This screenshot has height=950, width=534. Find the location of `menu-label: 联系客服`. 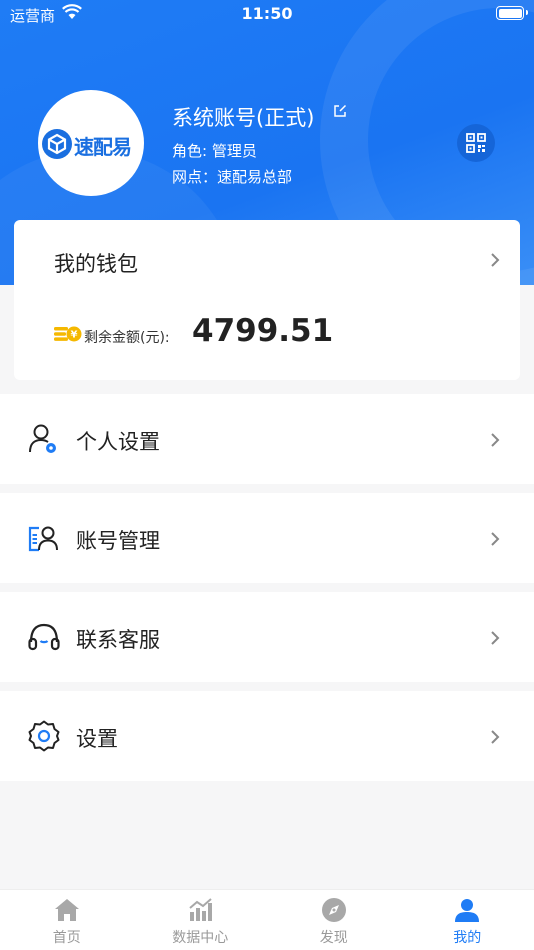

menu-label: 联系客服 is located at coordinates (118, 640).